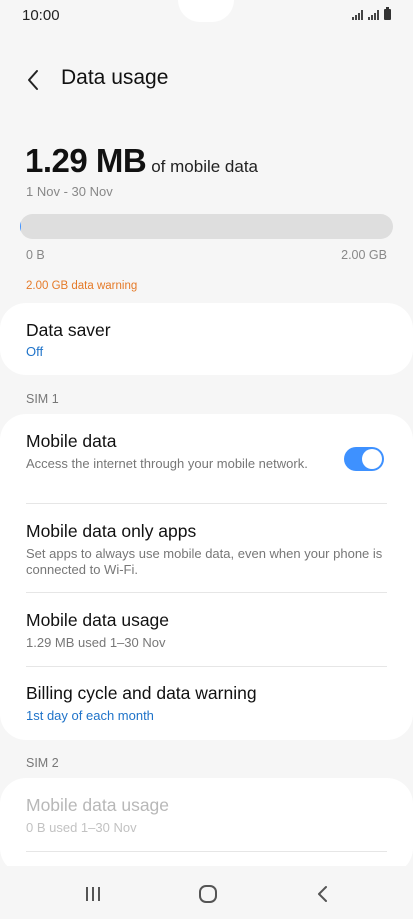  I want to click on mobile-data-usage-subtitle: 1.29 MB used 1–30 Nov, so click(96, 642).